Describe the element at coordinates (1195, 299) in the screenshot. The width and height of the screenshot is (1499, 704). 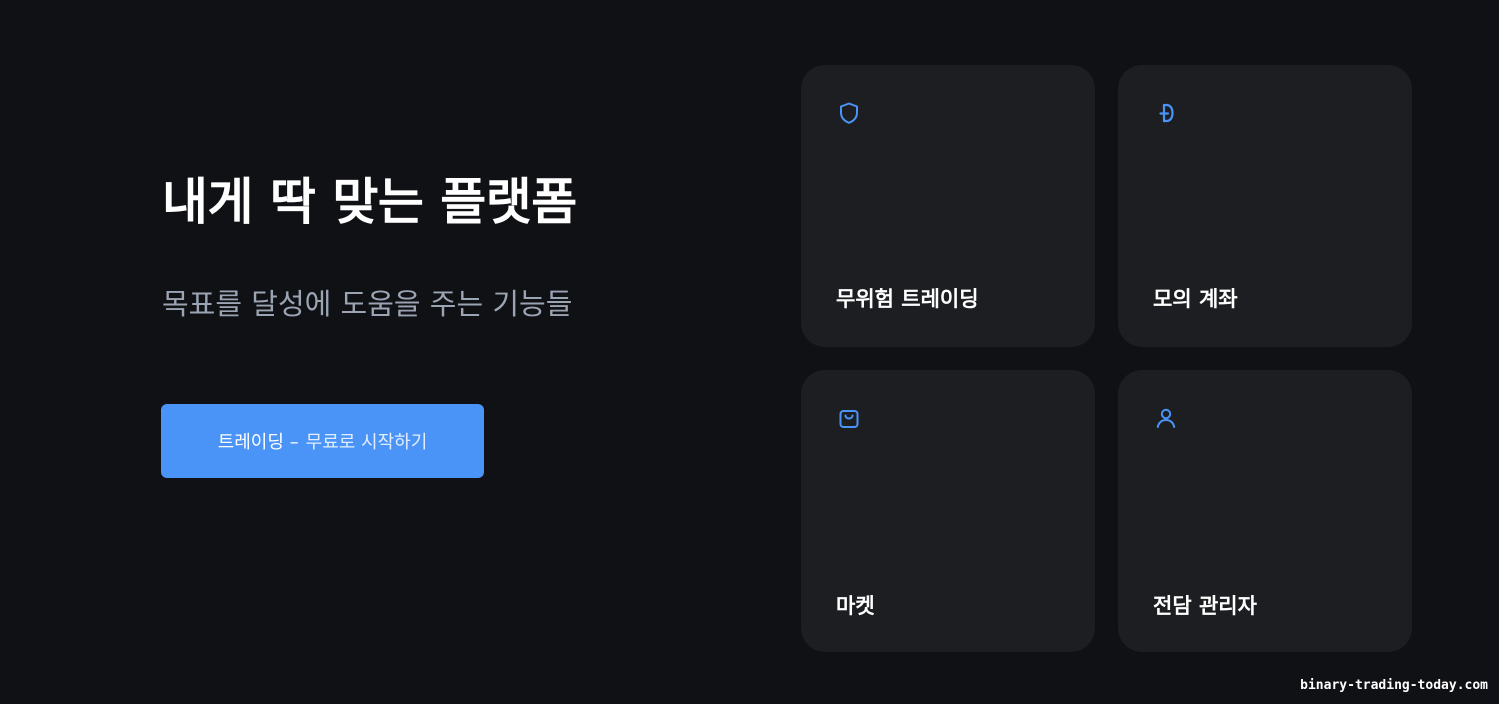
I see `feature-label: 모의 계좌` at that location.